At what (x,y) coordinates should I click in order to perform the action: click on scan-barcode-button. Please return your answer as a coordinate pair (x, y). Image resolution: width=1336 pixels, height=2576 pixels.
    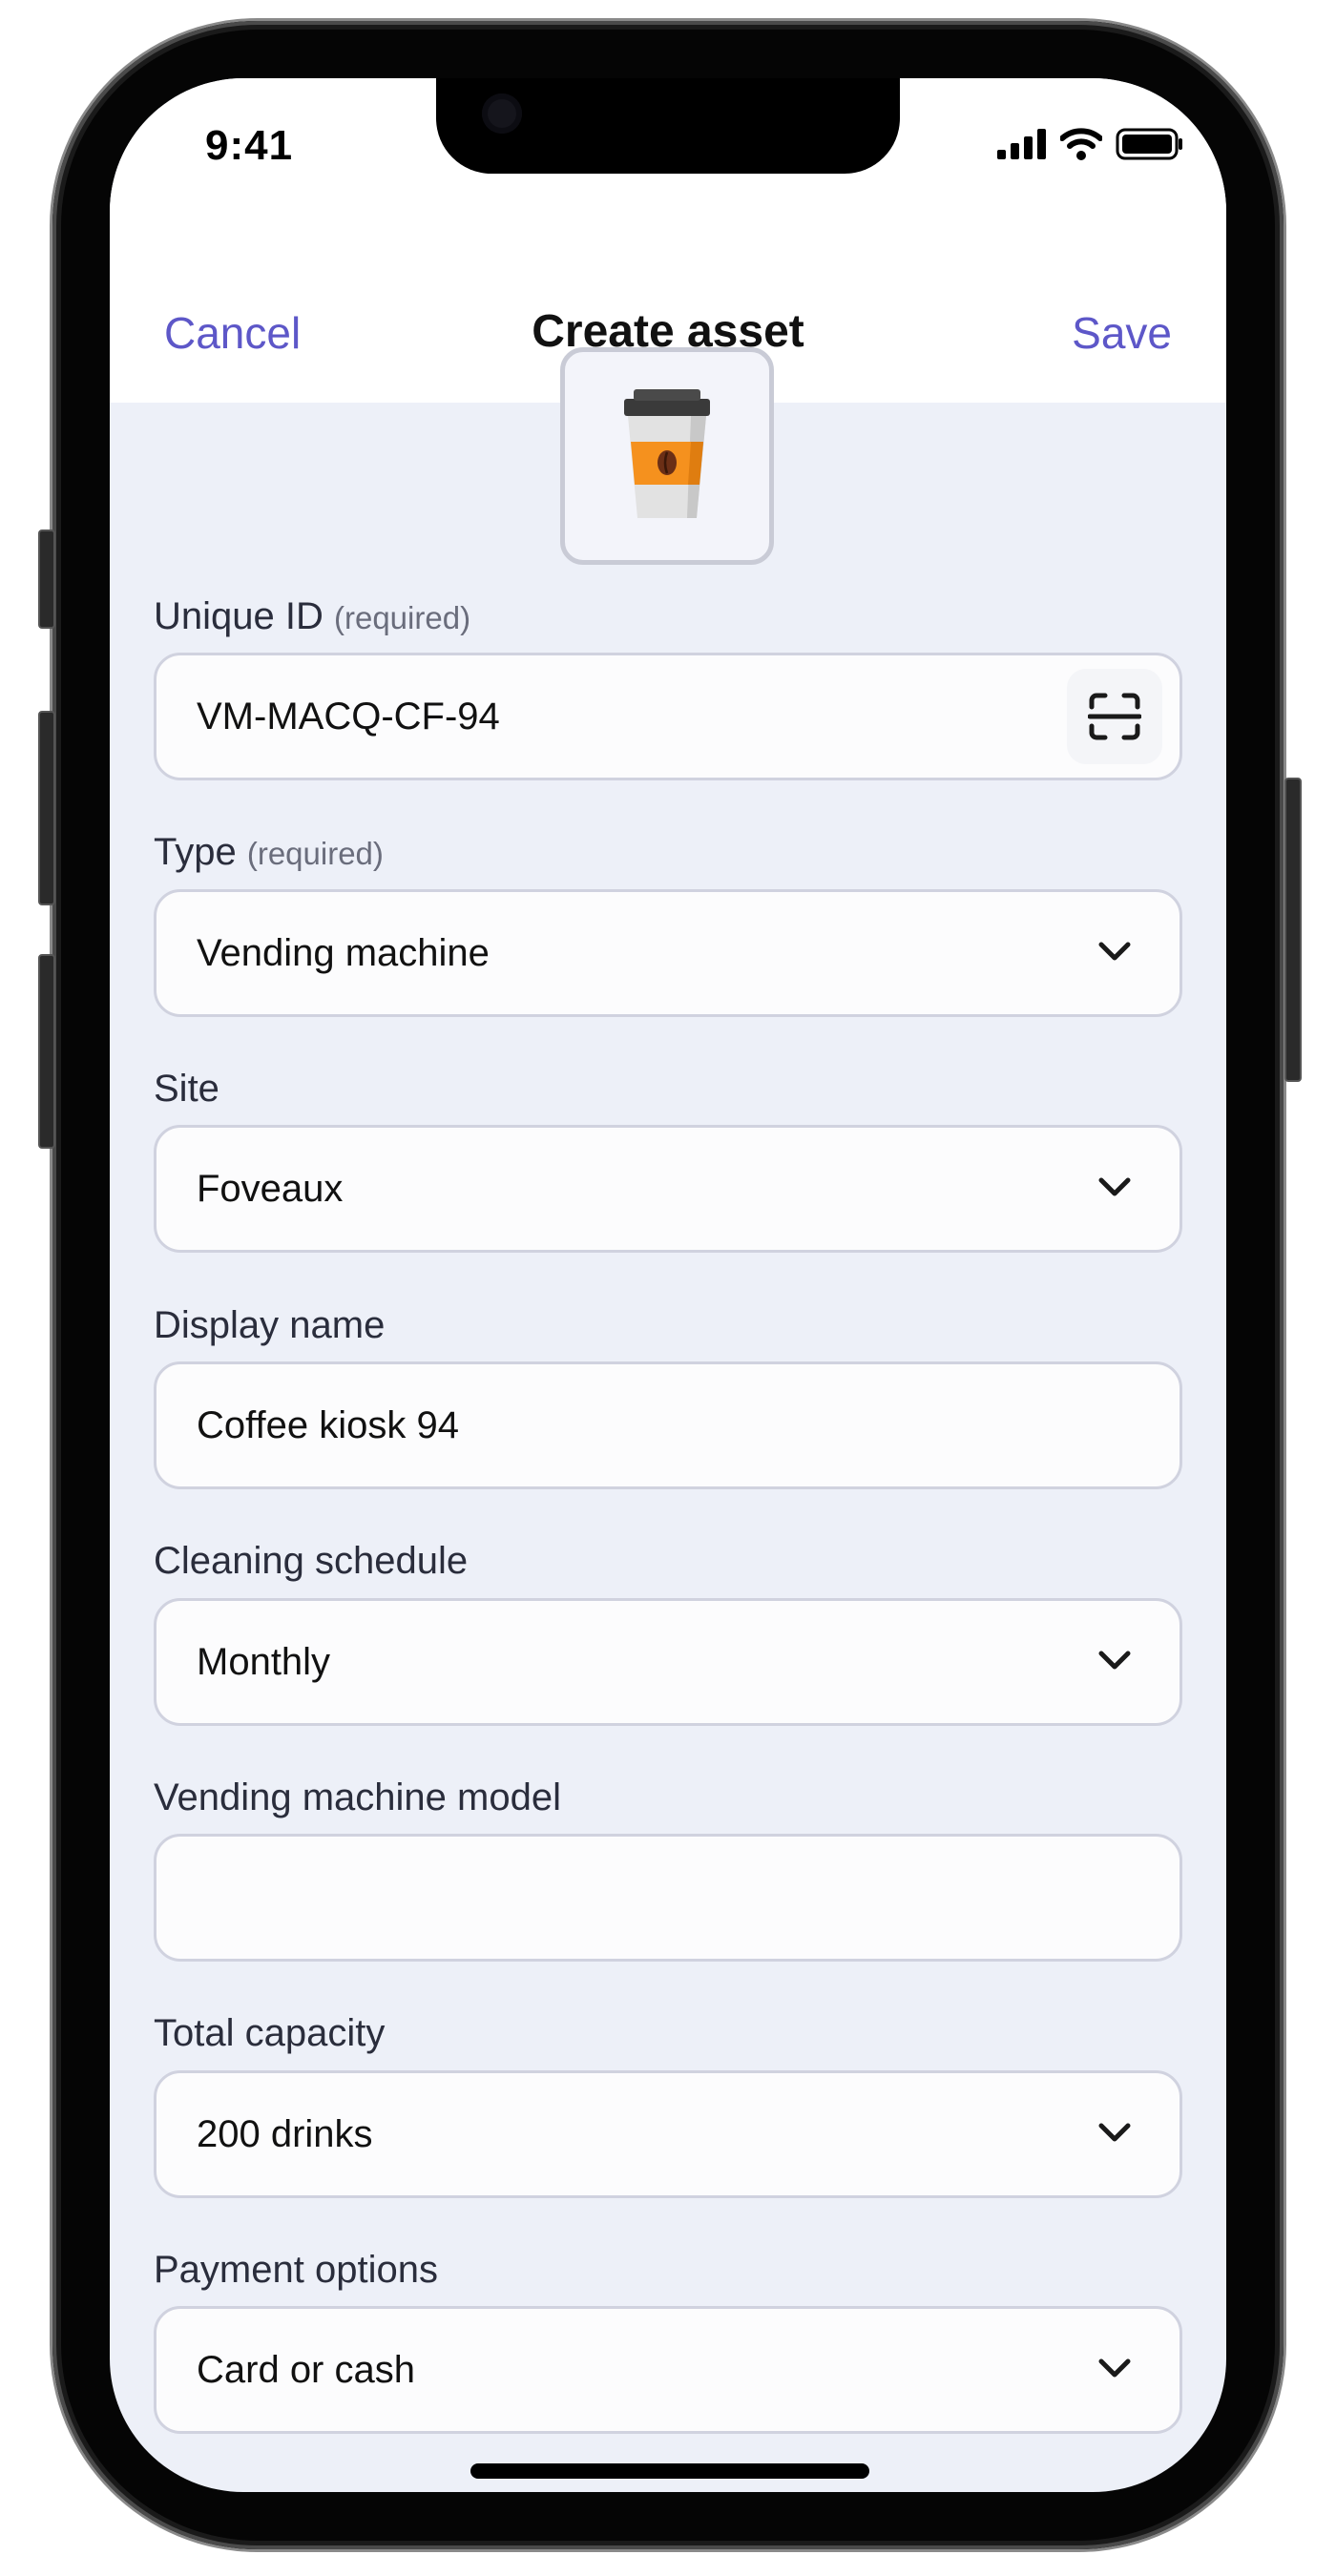
    Looking at the image, I should click on (1114, 716).